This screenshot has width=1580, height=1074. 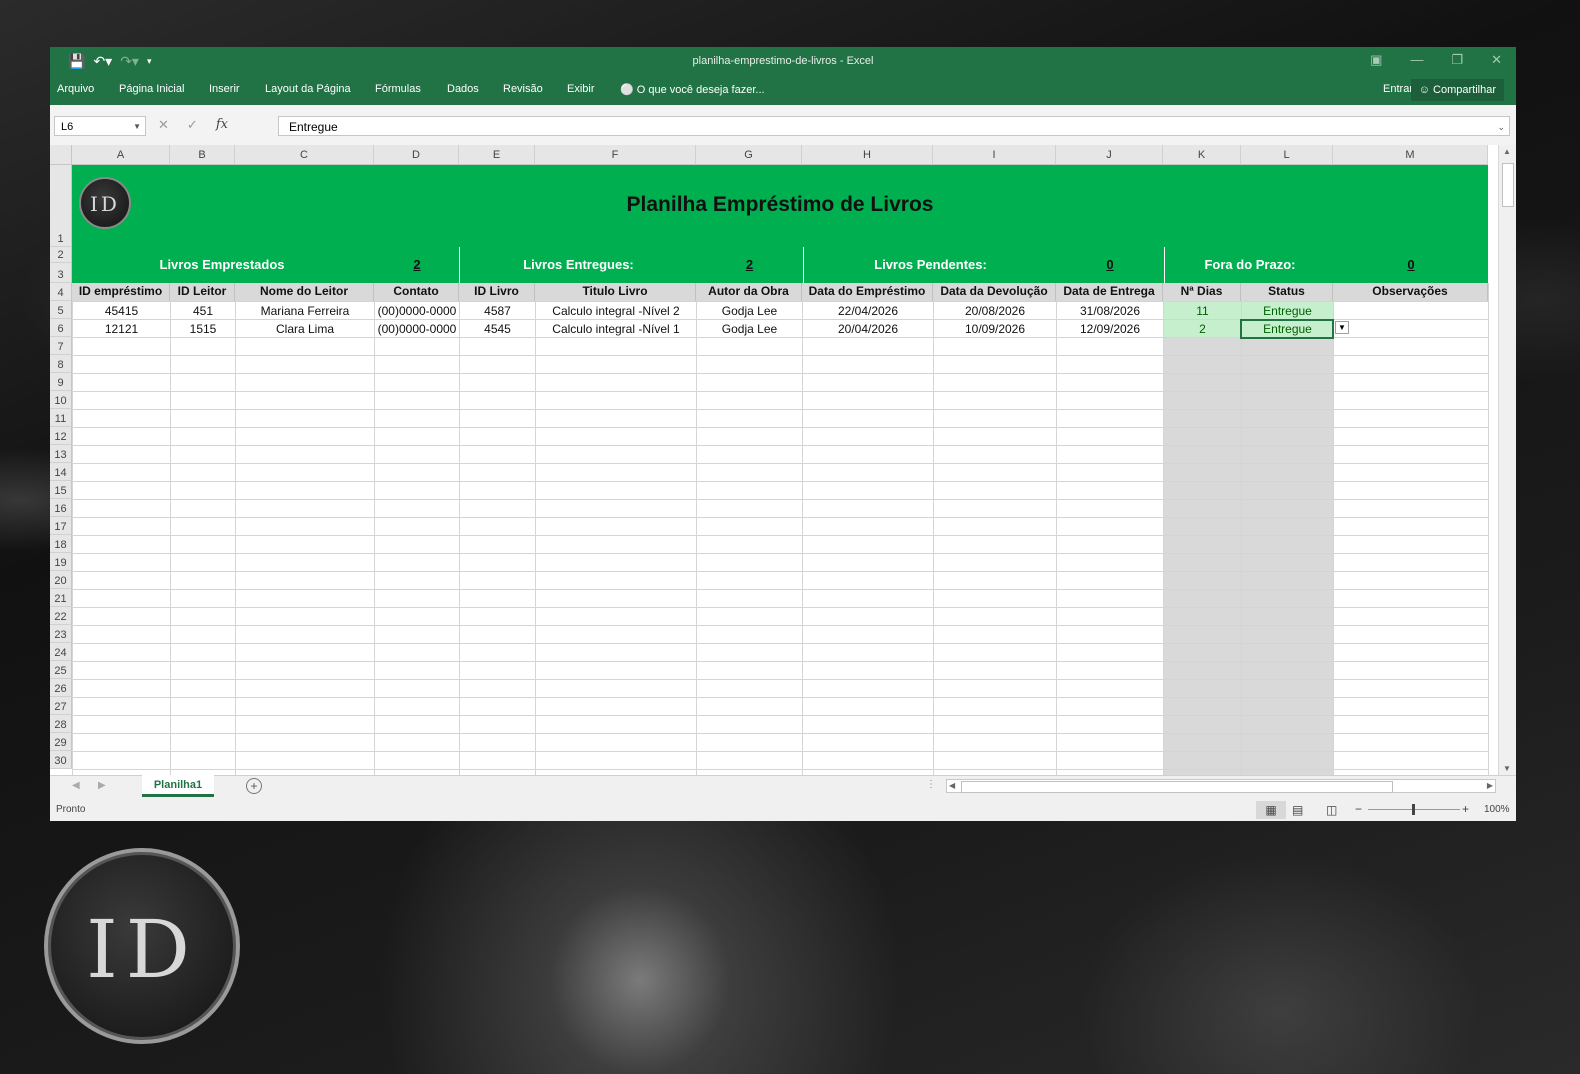 What do you see at coordinates (137, 127) in the screenshot?
I see `chevron-down-icon: ▼` at bounding box center [137, 127].